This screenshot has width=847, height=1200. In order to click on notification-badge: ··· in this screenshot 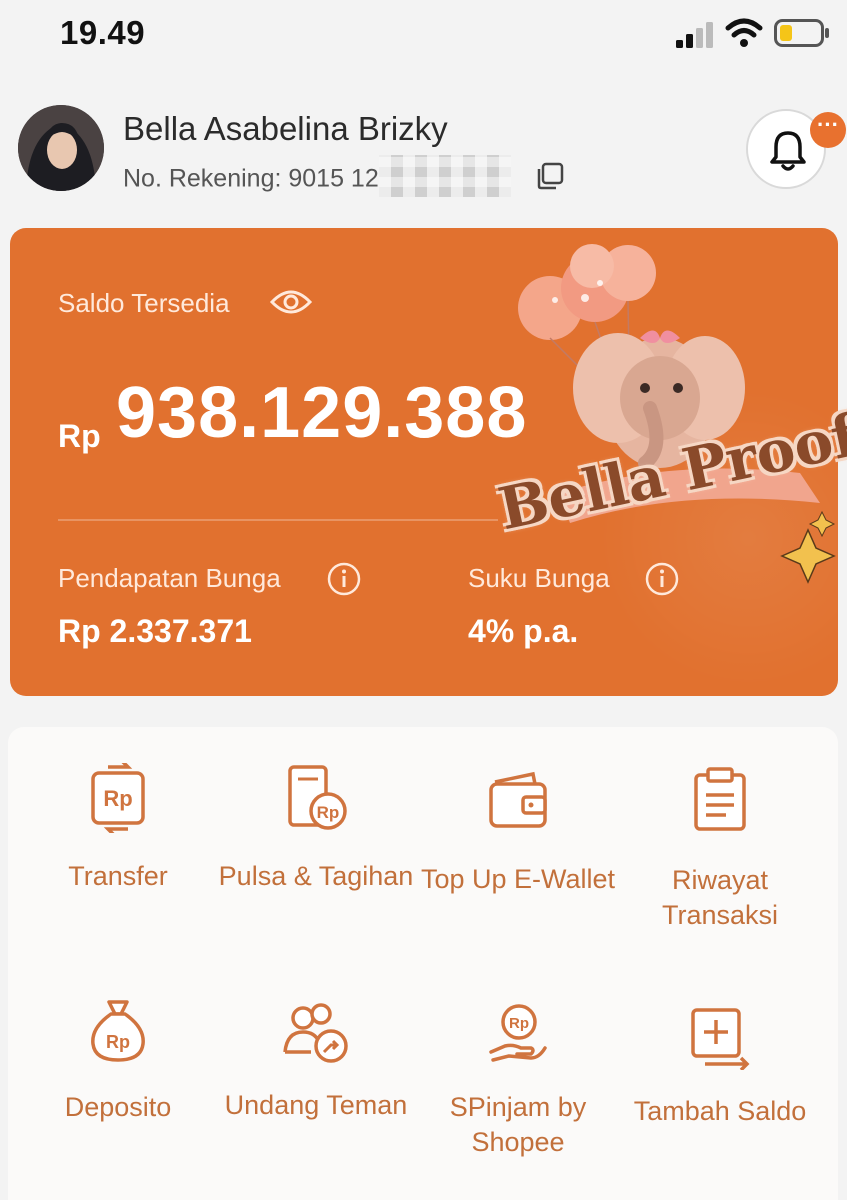, I will do `click(828, 130)`.